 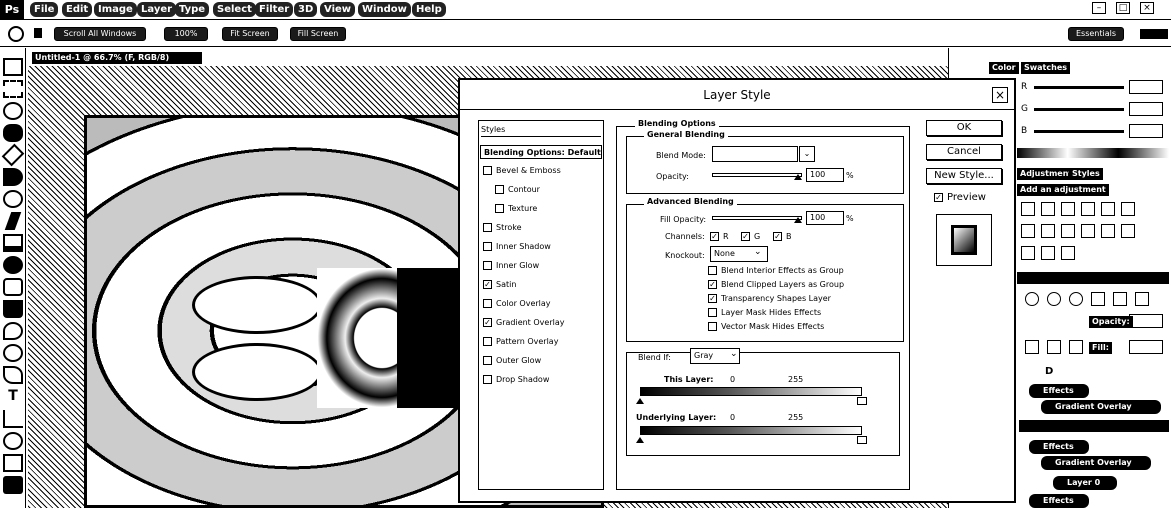 What do you see at coordinates (1098, 299) in the screenshot?
I see `type-filter-icon` at bounding box center [1098, 299].